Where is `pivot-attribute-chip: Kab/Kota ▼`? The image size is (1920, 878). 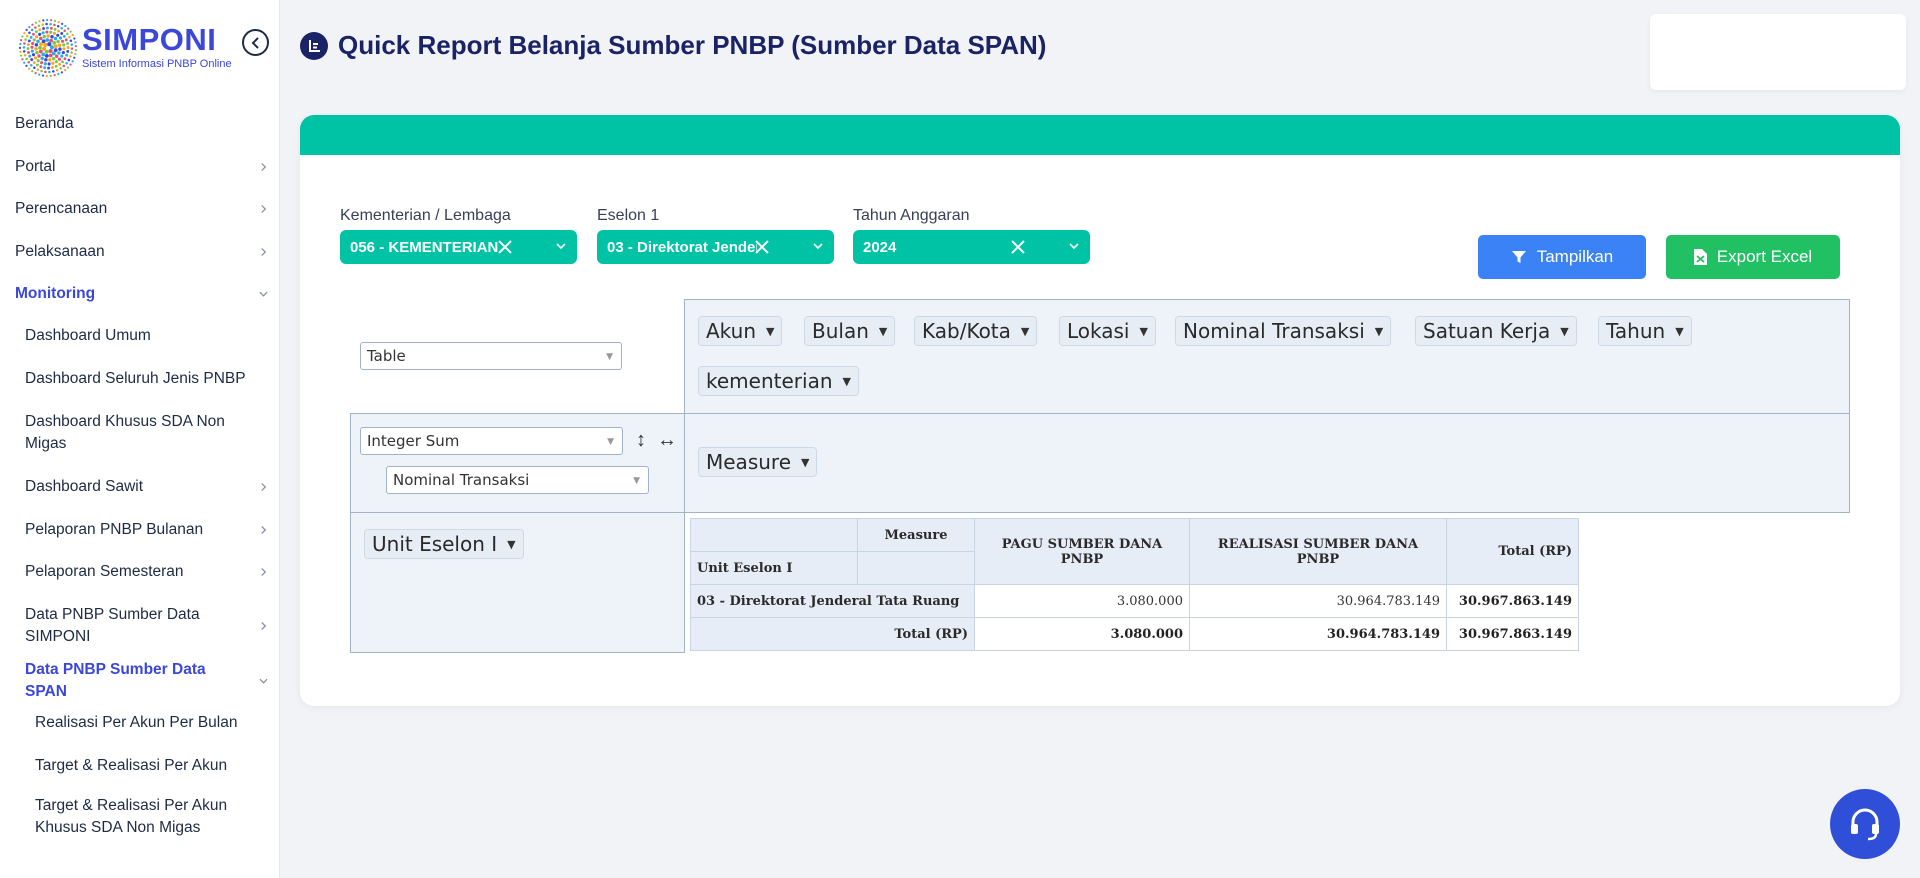 pivot-attribute-chip: Kab/Kota ▼ is located at coordinates (976, 331).